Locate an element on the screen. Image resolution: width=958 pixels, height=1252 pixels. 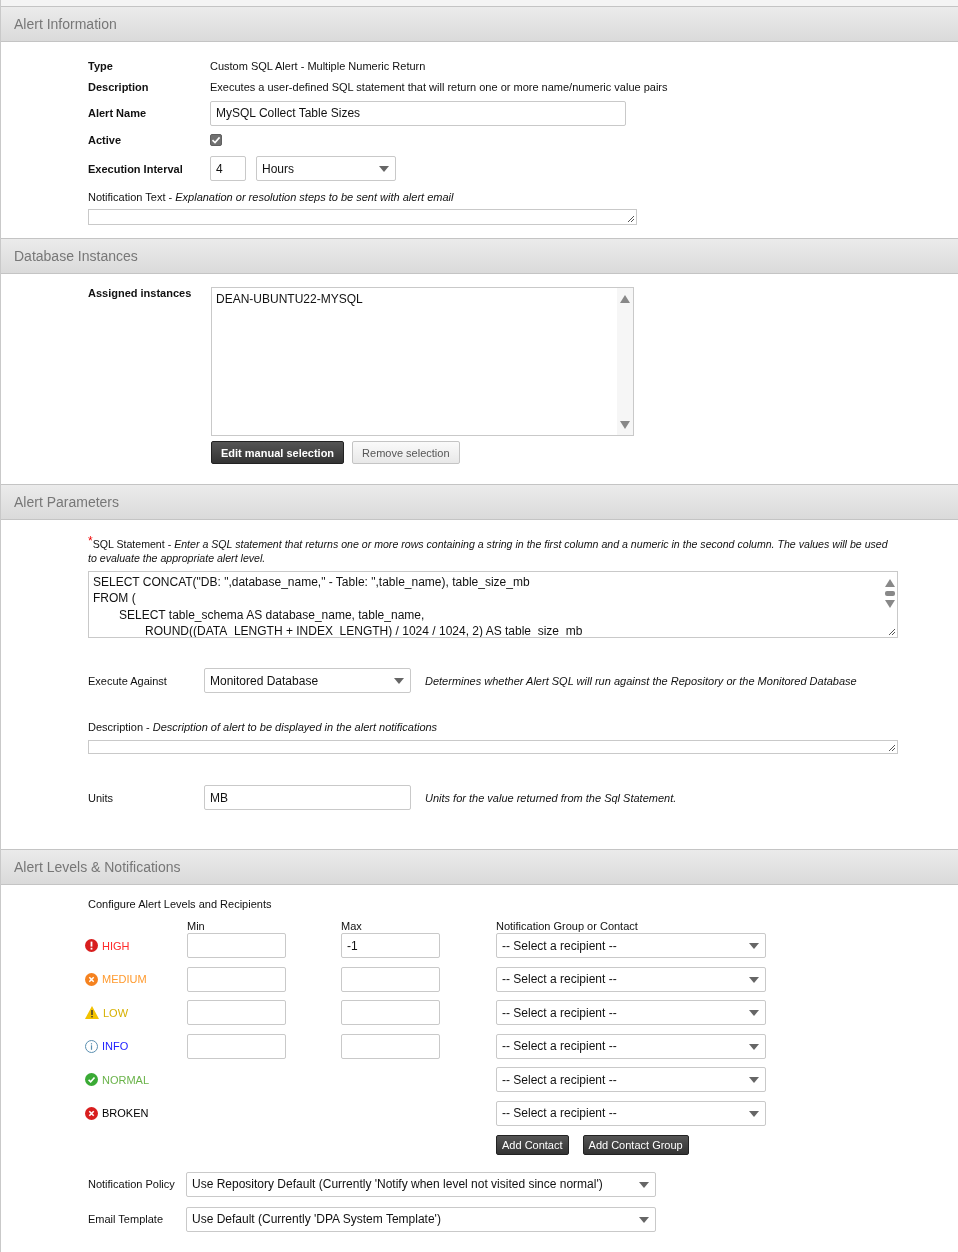
add-button: Add Contact is located at coordinates (532, 1144).